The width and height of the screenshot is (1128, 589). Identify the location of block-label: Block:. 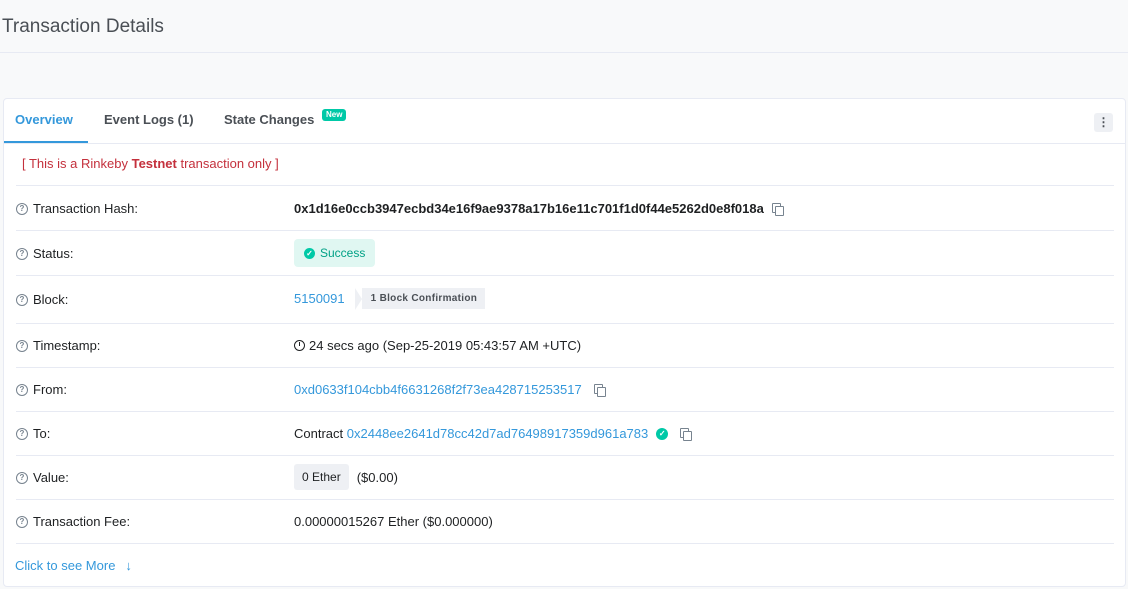
(51, 299).